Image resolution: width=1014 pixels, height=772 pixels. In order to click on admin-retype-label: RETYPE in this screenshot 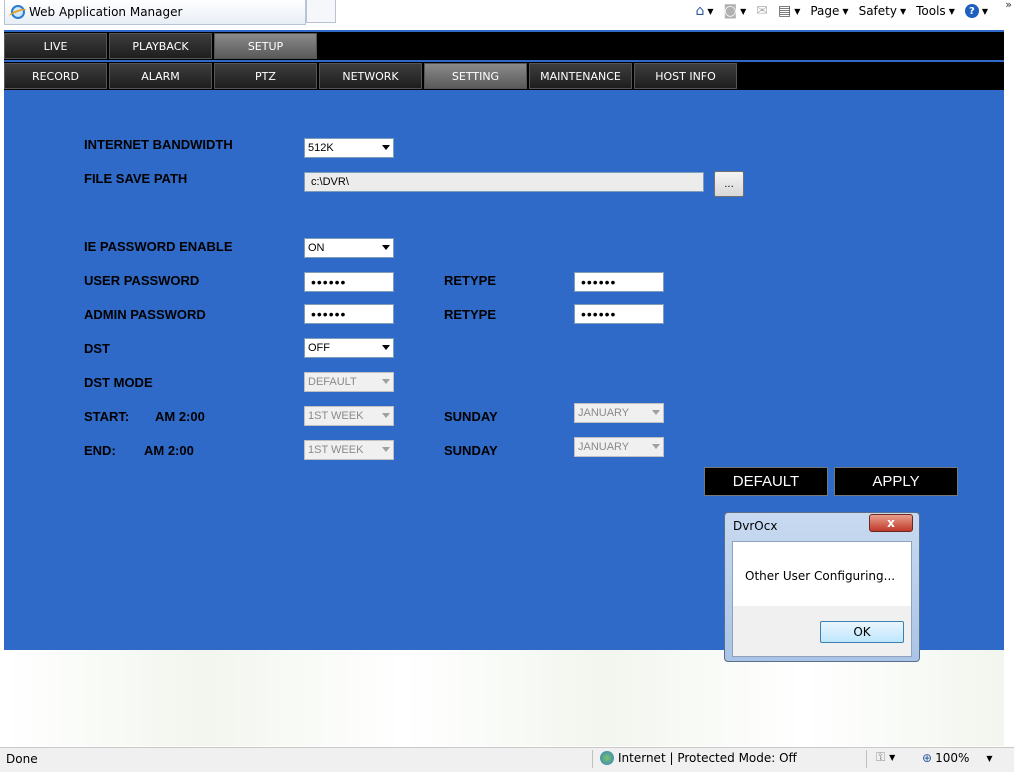, I will do `click(470, 314)`.